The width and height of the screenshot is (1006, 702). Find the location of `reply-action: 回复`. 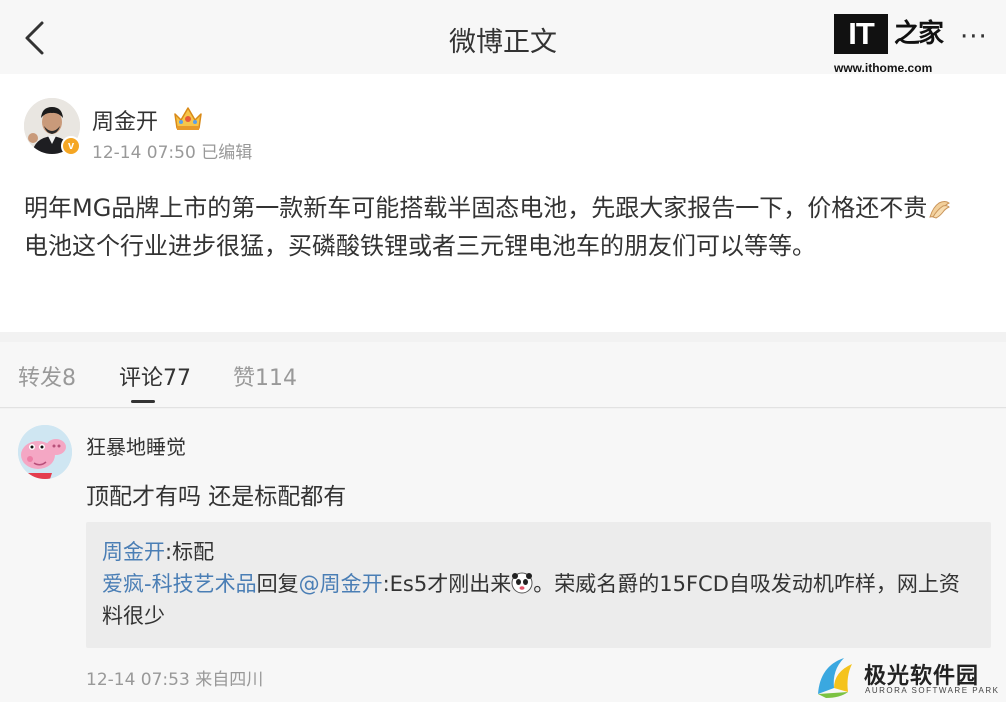

reply-action: 回复 is located at coordinates (277, 584).